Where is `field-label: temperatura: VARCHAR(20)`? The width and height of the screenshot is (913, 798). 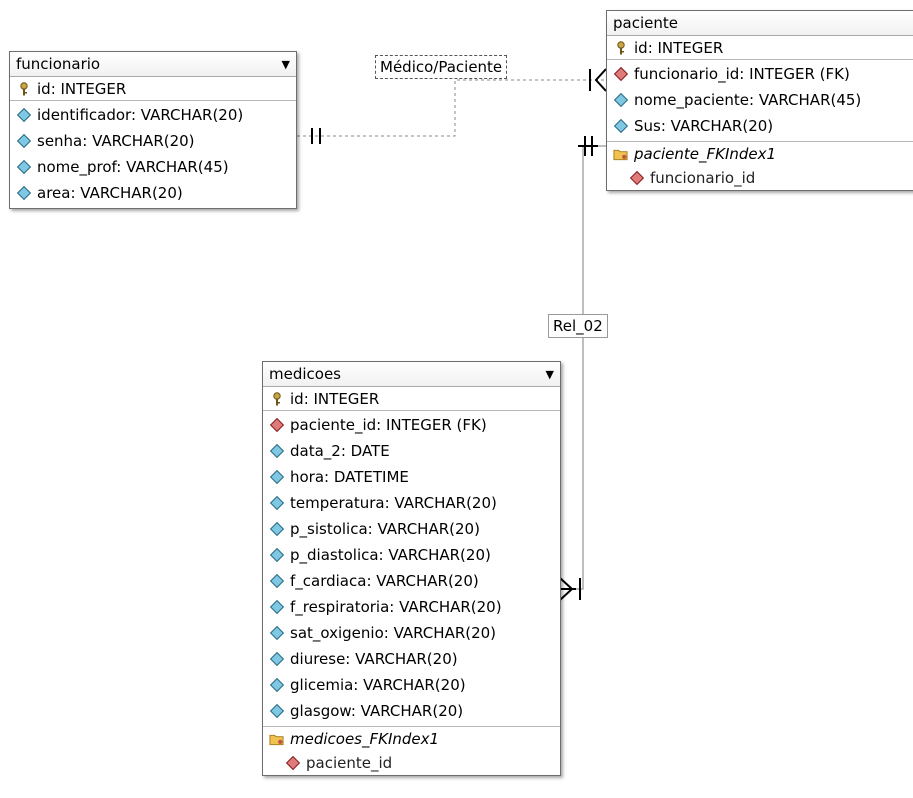
field-label: temperatura: VARCHAR(20) is located at coordinates (393, 503).